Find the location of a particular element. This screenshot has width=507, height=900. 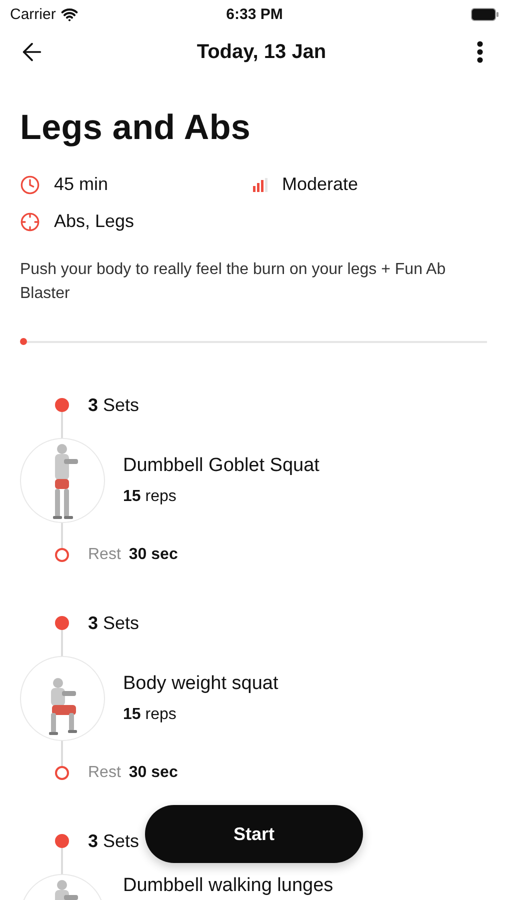

duration-text: 45 min is located at coordinates (81, 184).